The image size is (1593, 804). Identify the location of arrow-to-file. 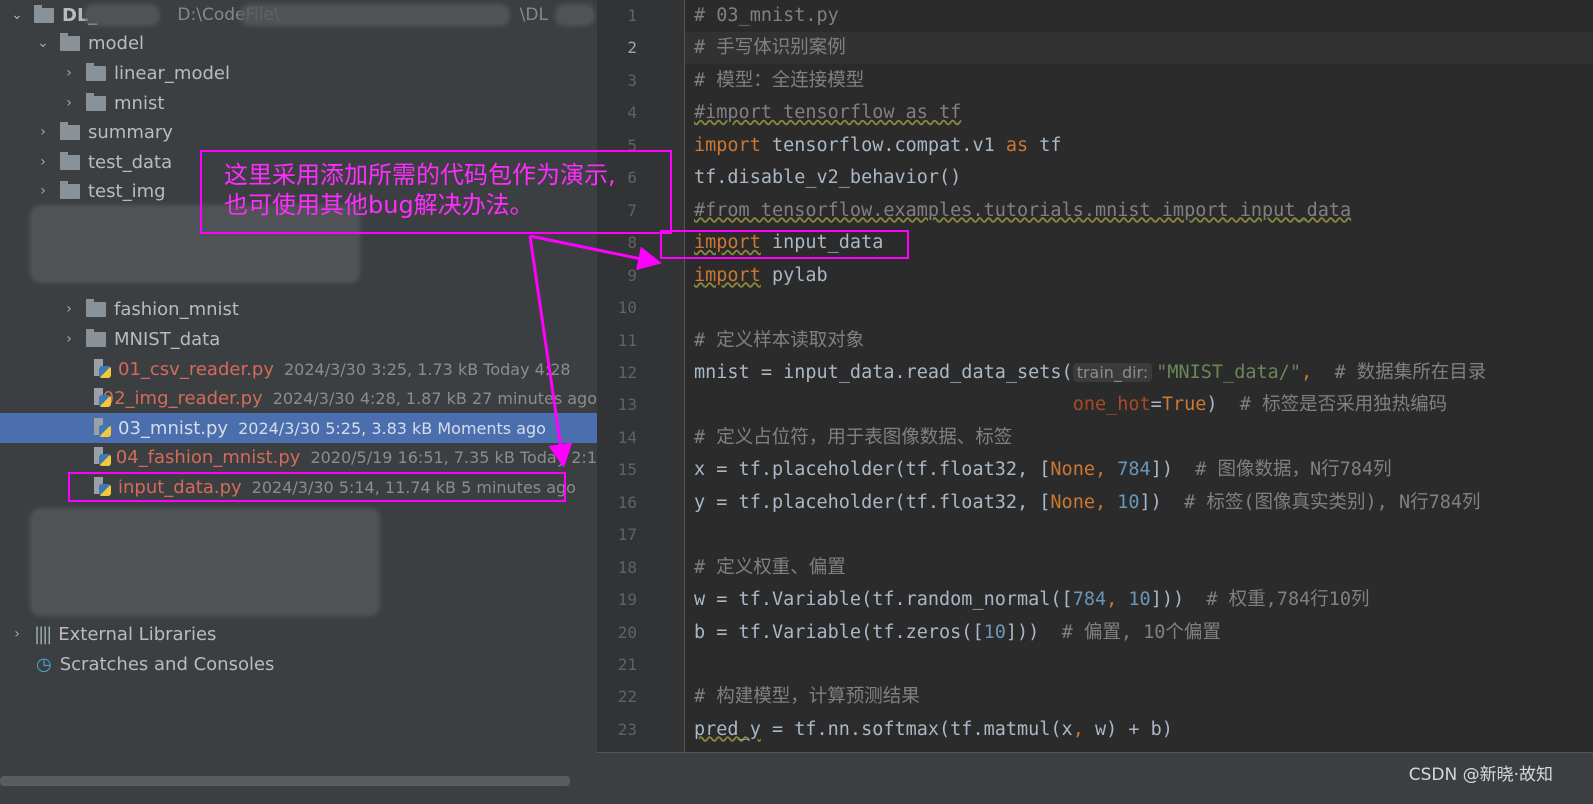
(550, 351).